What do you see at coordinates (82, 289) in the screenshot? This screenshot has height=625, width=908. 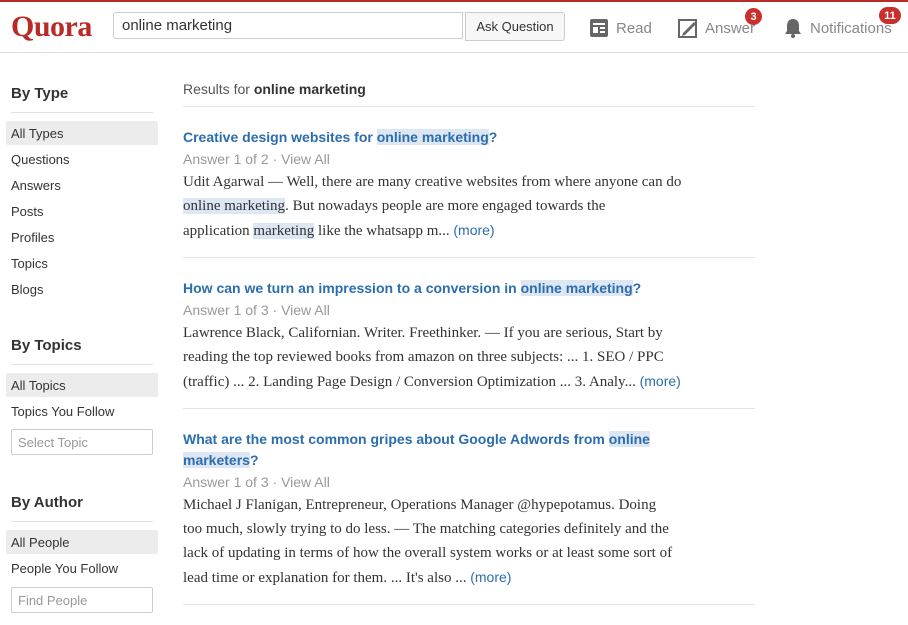 I see `filter-blogs: Blogs` at bounding box center [82, 289].